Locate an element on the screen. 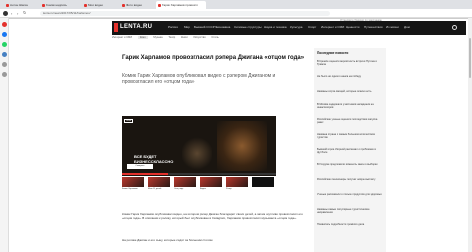 The image size is (472, 252). nav-item: Россия is located at coordinates (173, 27).